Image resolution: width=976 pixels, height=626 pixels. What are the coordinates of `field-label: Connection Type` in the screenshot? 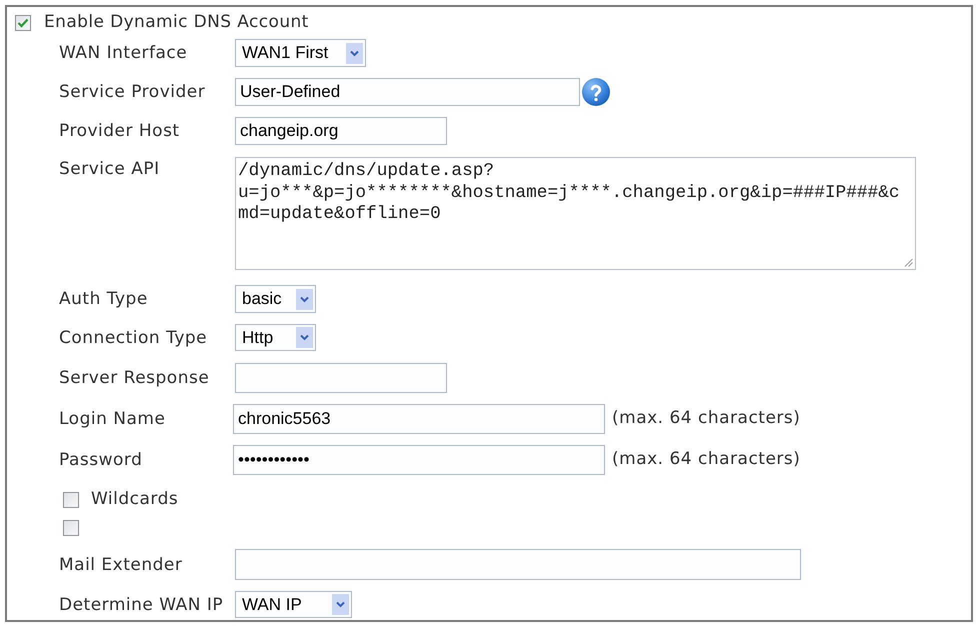 It's located at (133, 338).